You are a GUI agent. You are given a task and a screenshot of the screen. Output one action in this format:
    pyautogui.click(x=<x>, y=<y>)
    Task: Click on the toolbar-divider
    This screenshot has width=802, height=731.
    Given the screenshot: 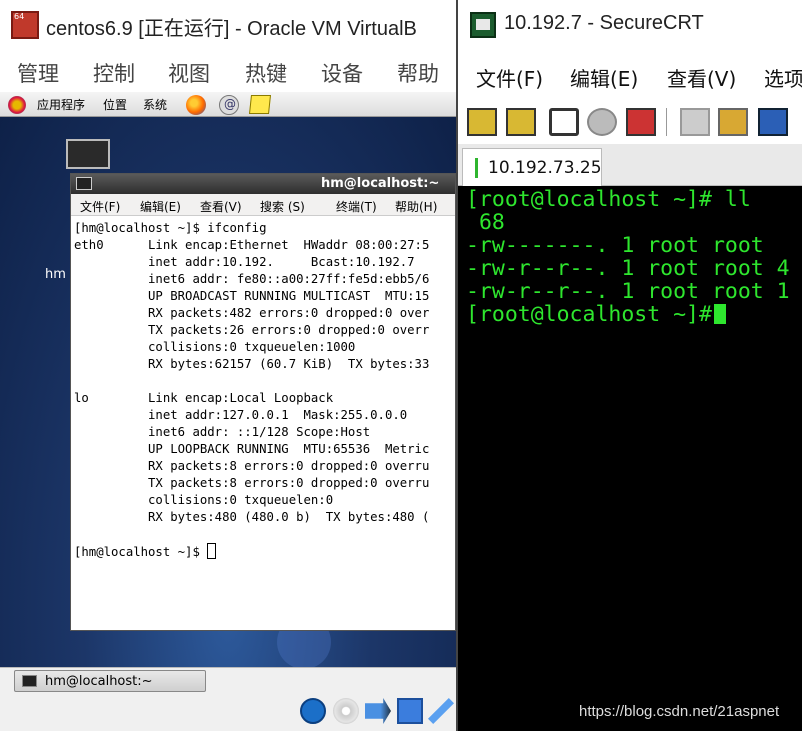 What is the action you would take?
    pyautogui.click(x=666, y=122)
    